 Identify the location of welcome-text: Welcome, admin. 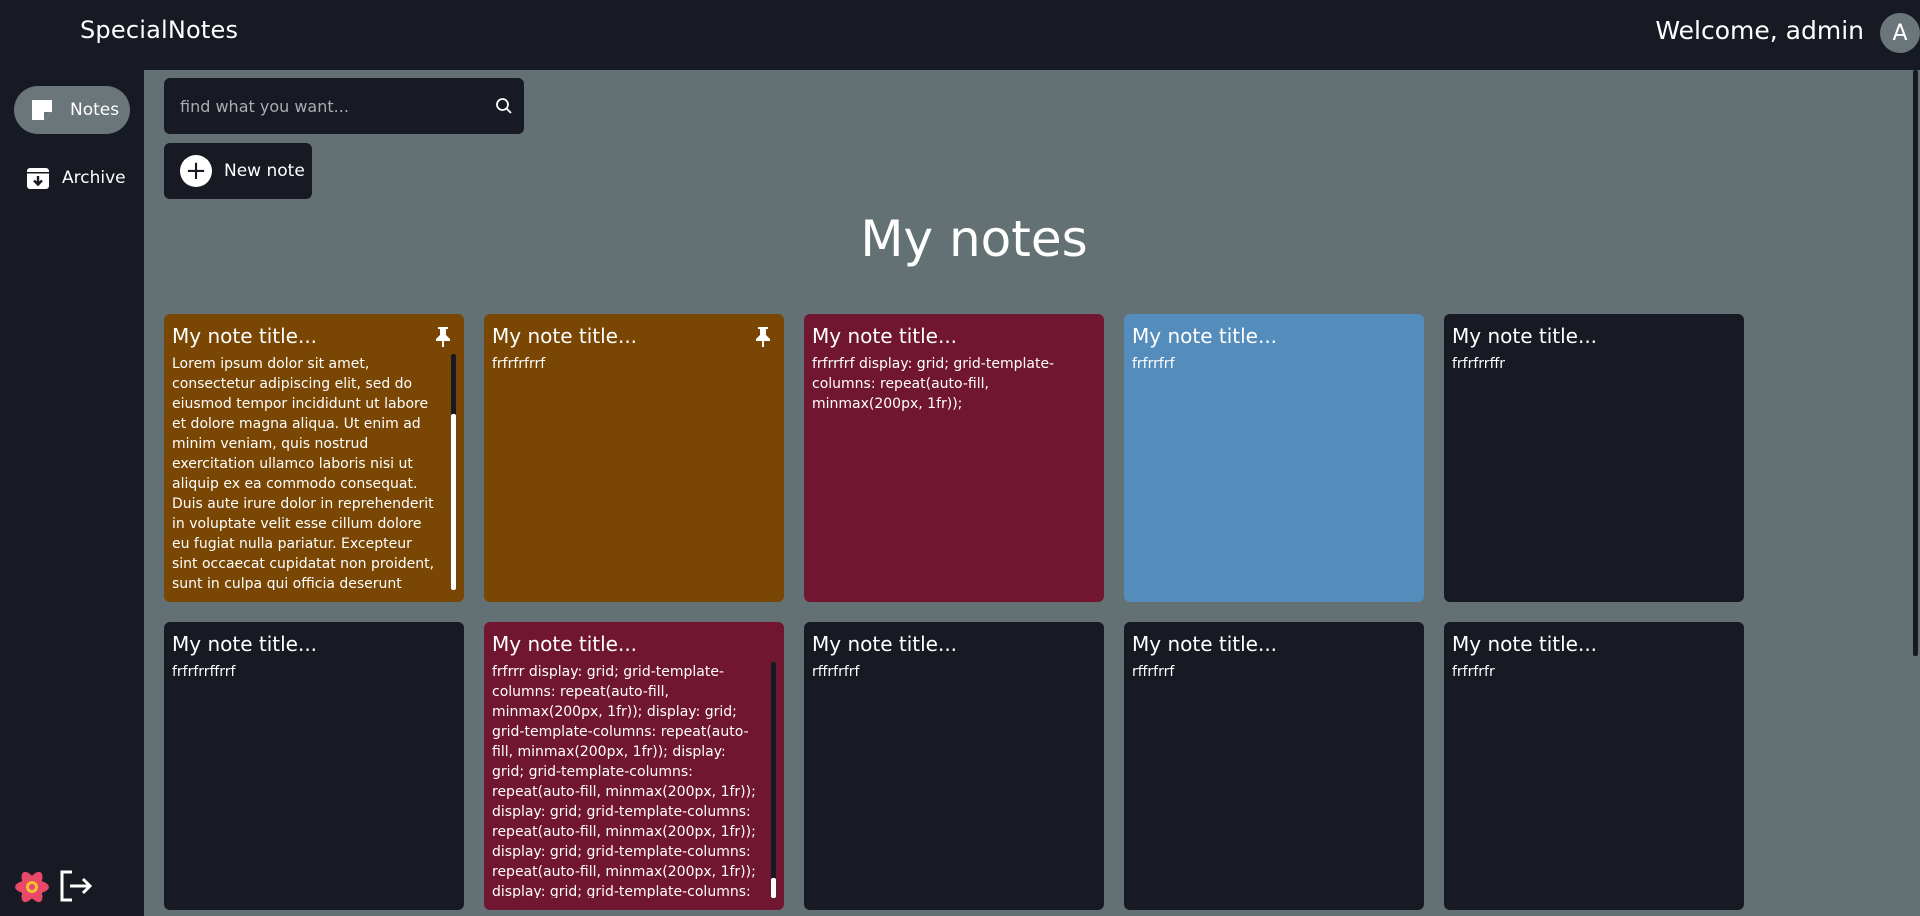
(1759, 30).